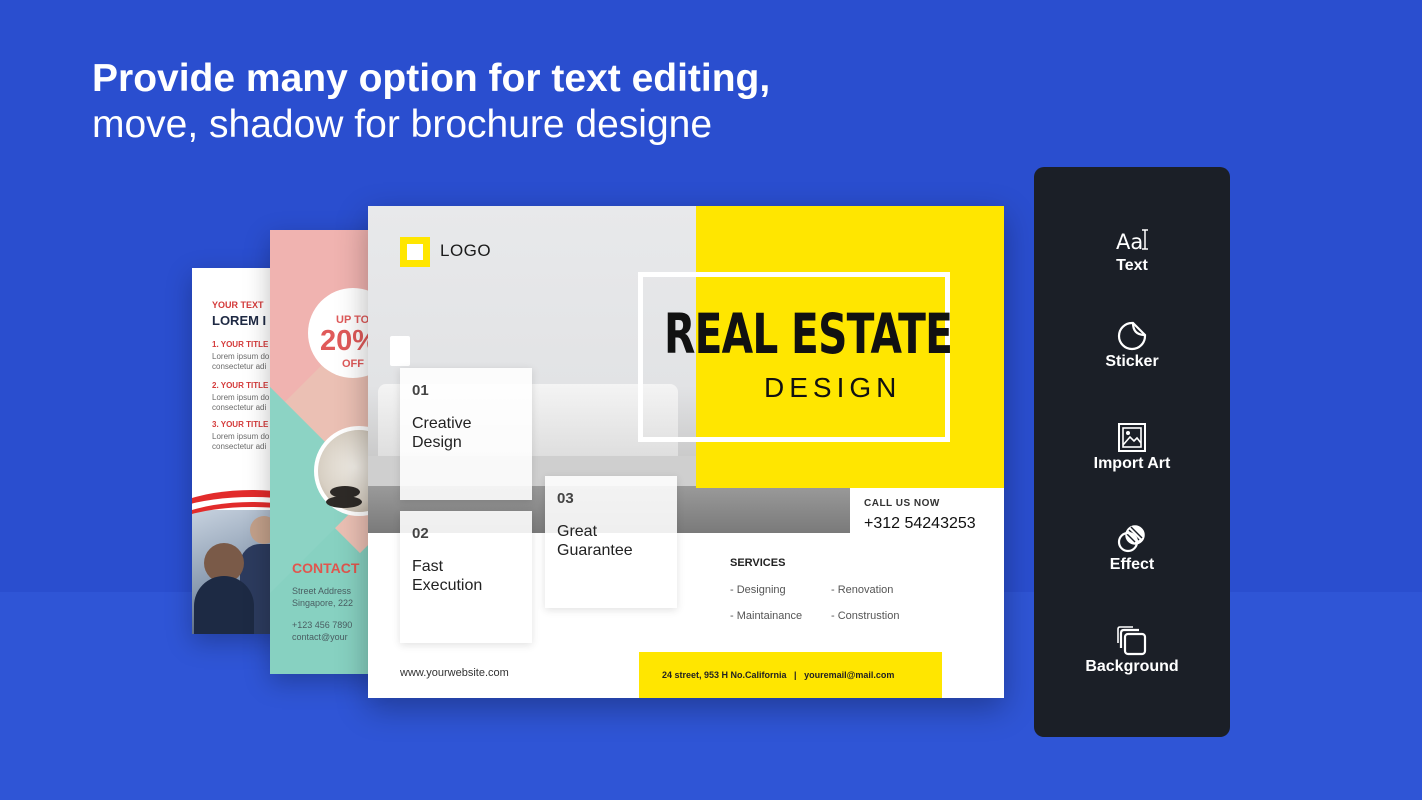 The width and height of the screenshot is (1422, 800). What do you see at coordinates (224, 605) in the screenshot?
I see `photo-person-body` at bounding box center [224, 605].